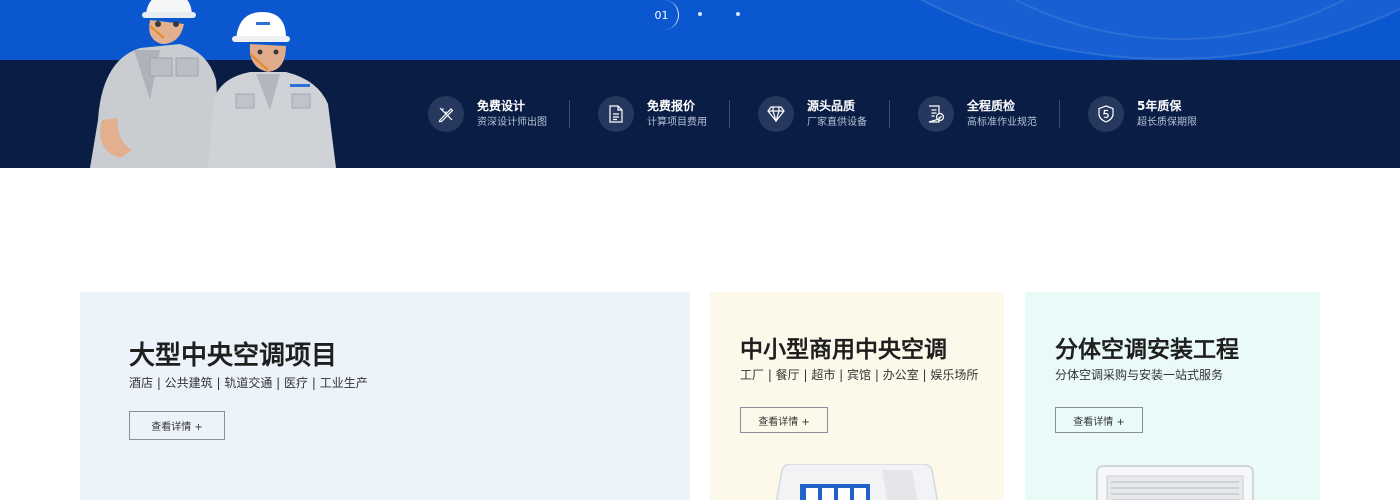  I want to click on feature-source-quality: 源头品质 厂家直供设备, so click(812, 114).